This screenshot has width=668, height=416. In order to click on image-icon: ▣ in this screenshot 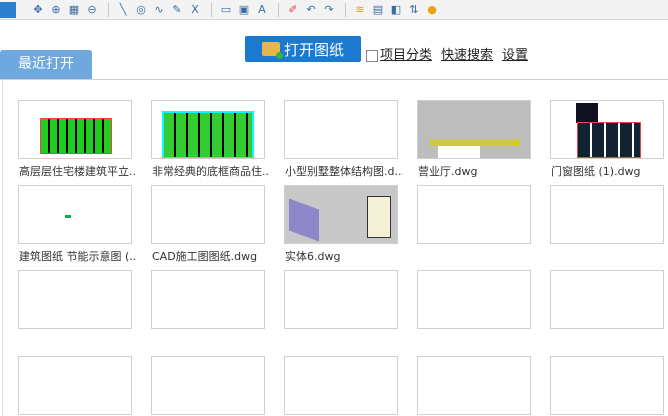, I will do `click(244, 10)`.